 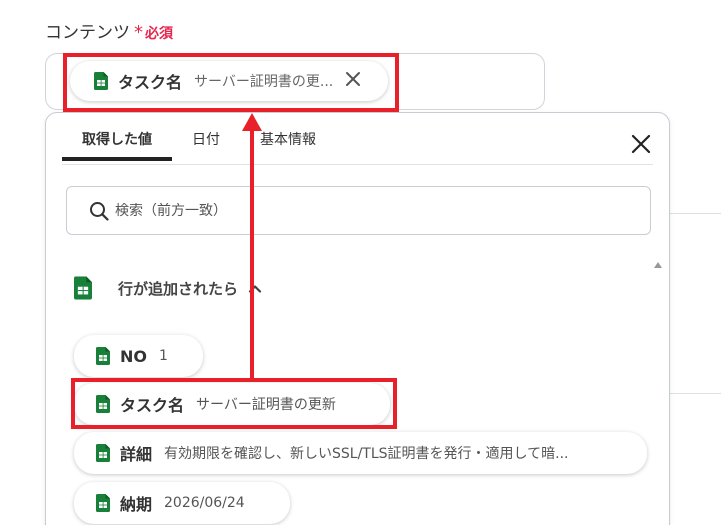 I want to click on required-mark: *, so click(x=138, y=32).